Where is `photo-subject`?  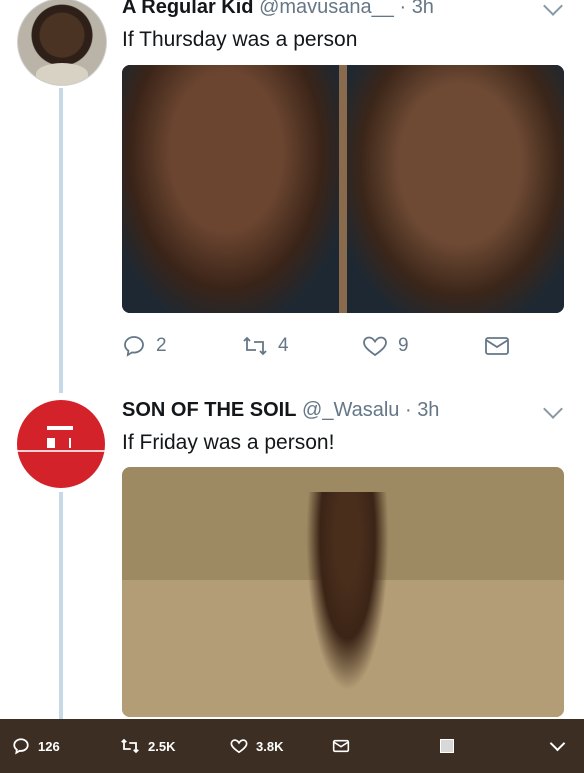 photo-subject is located at coordinates (347, 604).